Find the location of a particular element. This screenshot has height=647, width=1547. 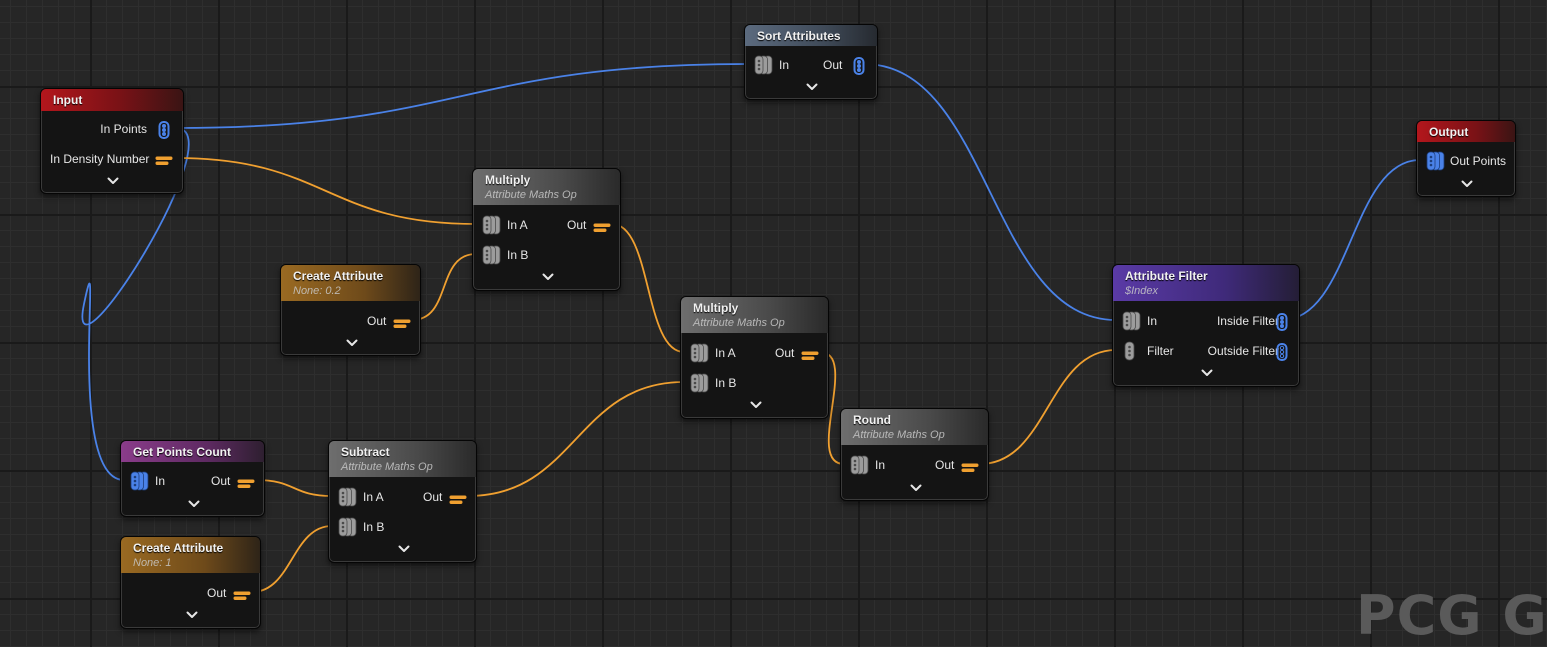

in-points-pin-icon is located at coordinates (164, 132).